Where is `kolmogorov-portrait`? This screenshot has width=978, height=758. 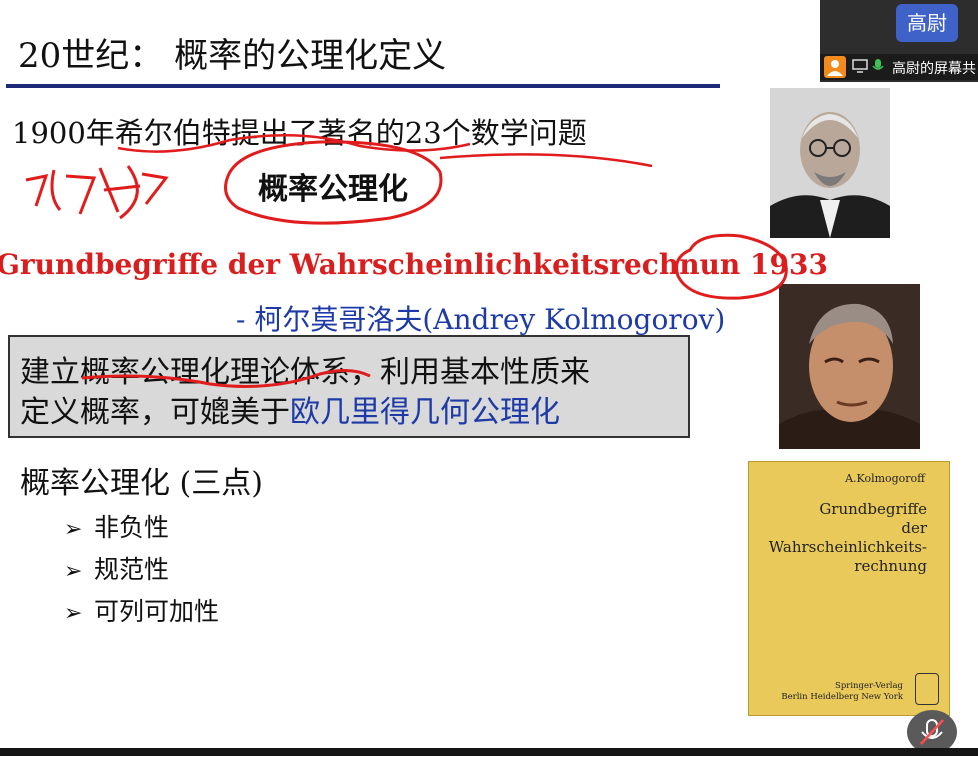 kolmogorov-portrait is located at coordinates (849, 366).